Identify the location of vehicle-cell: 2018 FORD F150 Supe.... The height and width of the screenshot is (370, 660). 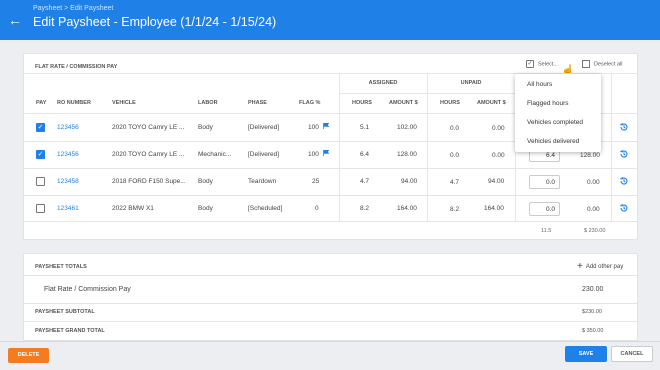
(149, 181).